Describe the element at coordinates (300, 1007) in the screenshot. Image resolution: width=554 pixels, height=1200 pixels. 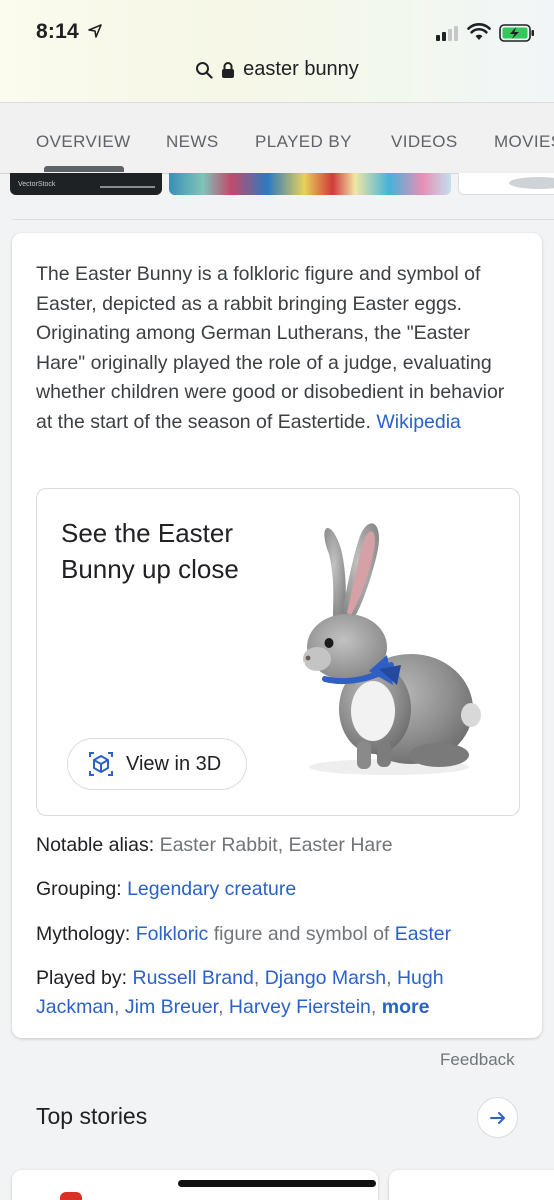
I see `actor-link: Harvey Fierstein` at that location.